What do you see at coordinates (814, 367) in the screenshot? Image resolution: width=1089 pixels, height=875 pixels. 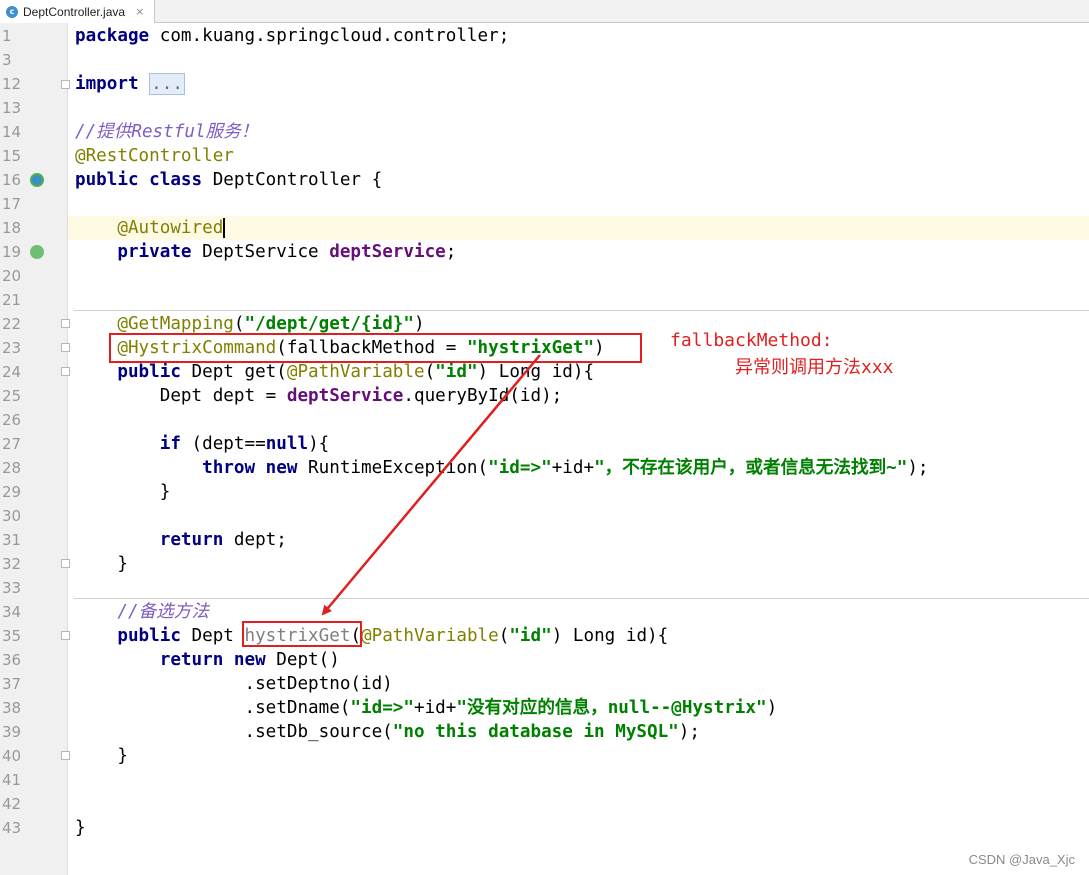 I see `annotation-note-desc: 异常则调用方法xxx` at bounding box center [814, 367].